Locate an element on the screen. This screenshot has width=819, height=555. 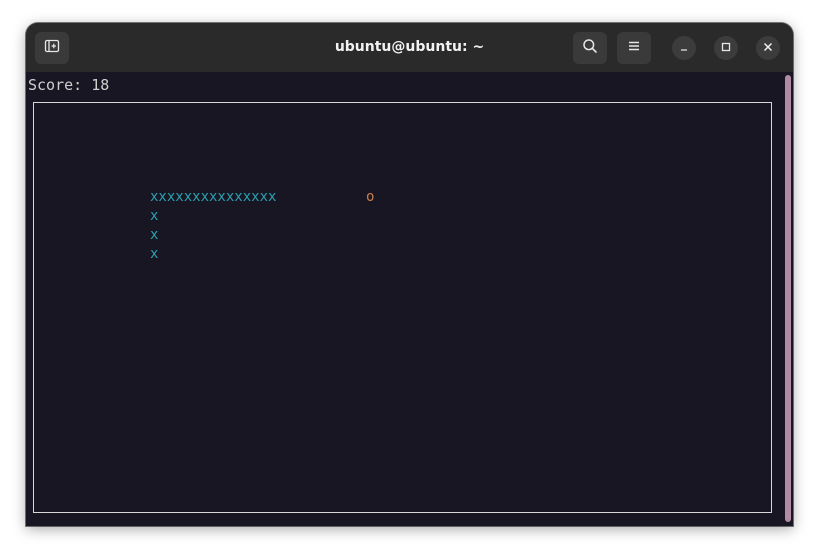
hamburger-menu-icon is located at coordinates (634, 48).